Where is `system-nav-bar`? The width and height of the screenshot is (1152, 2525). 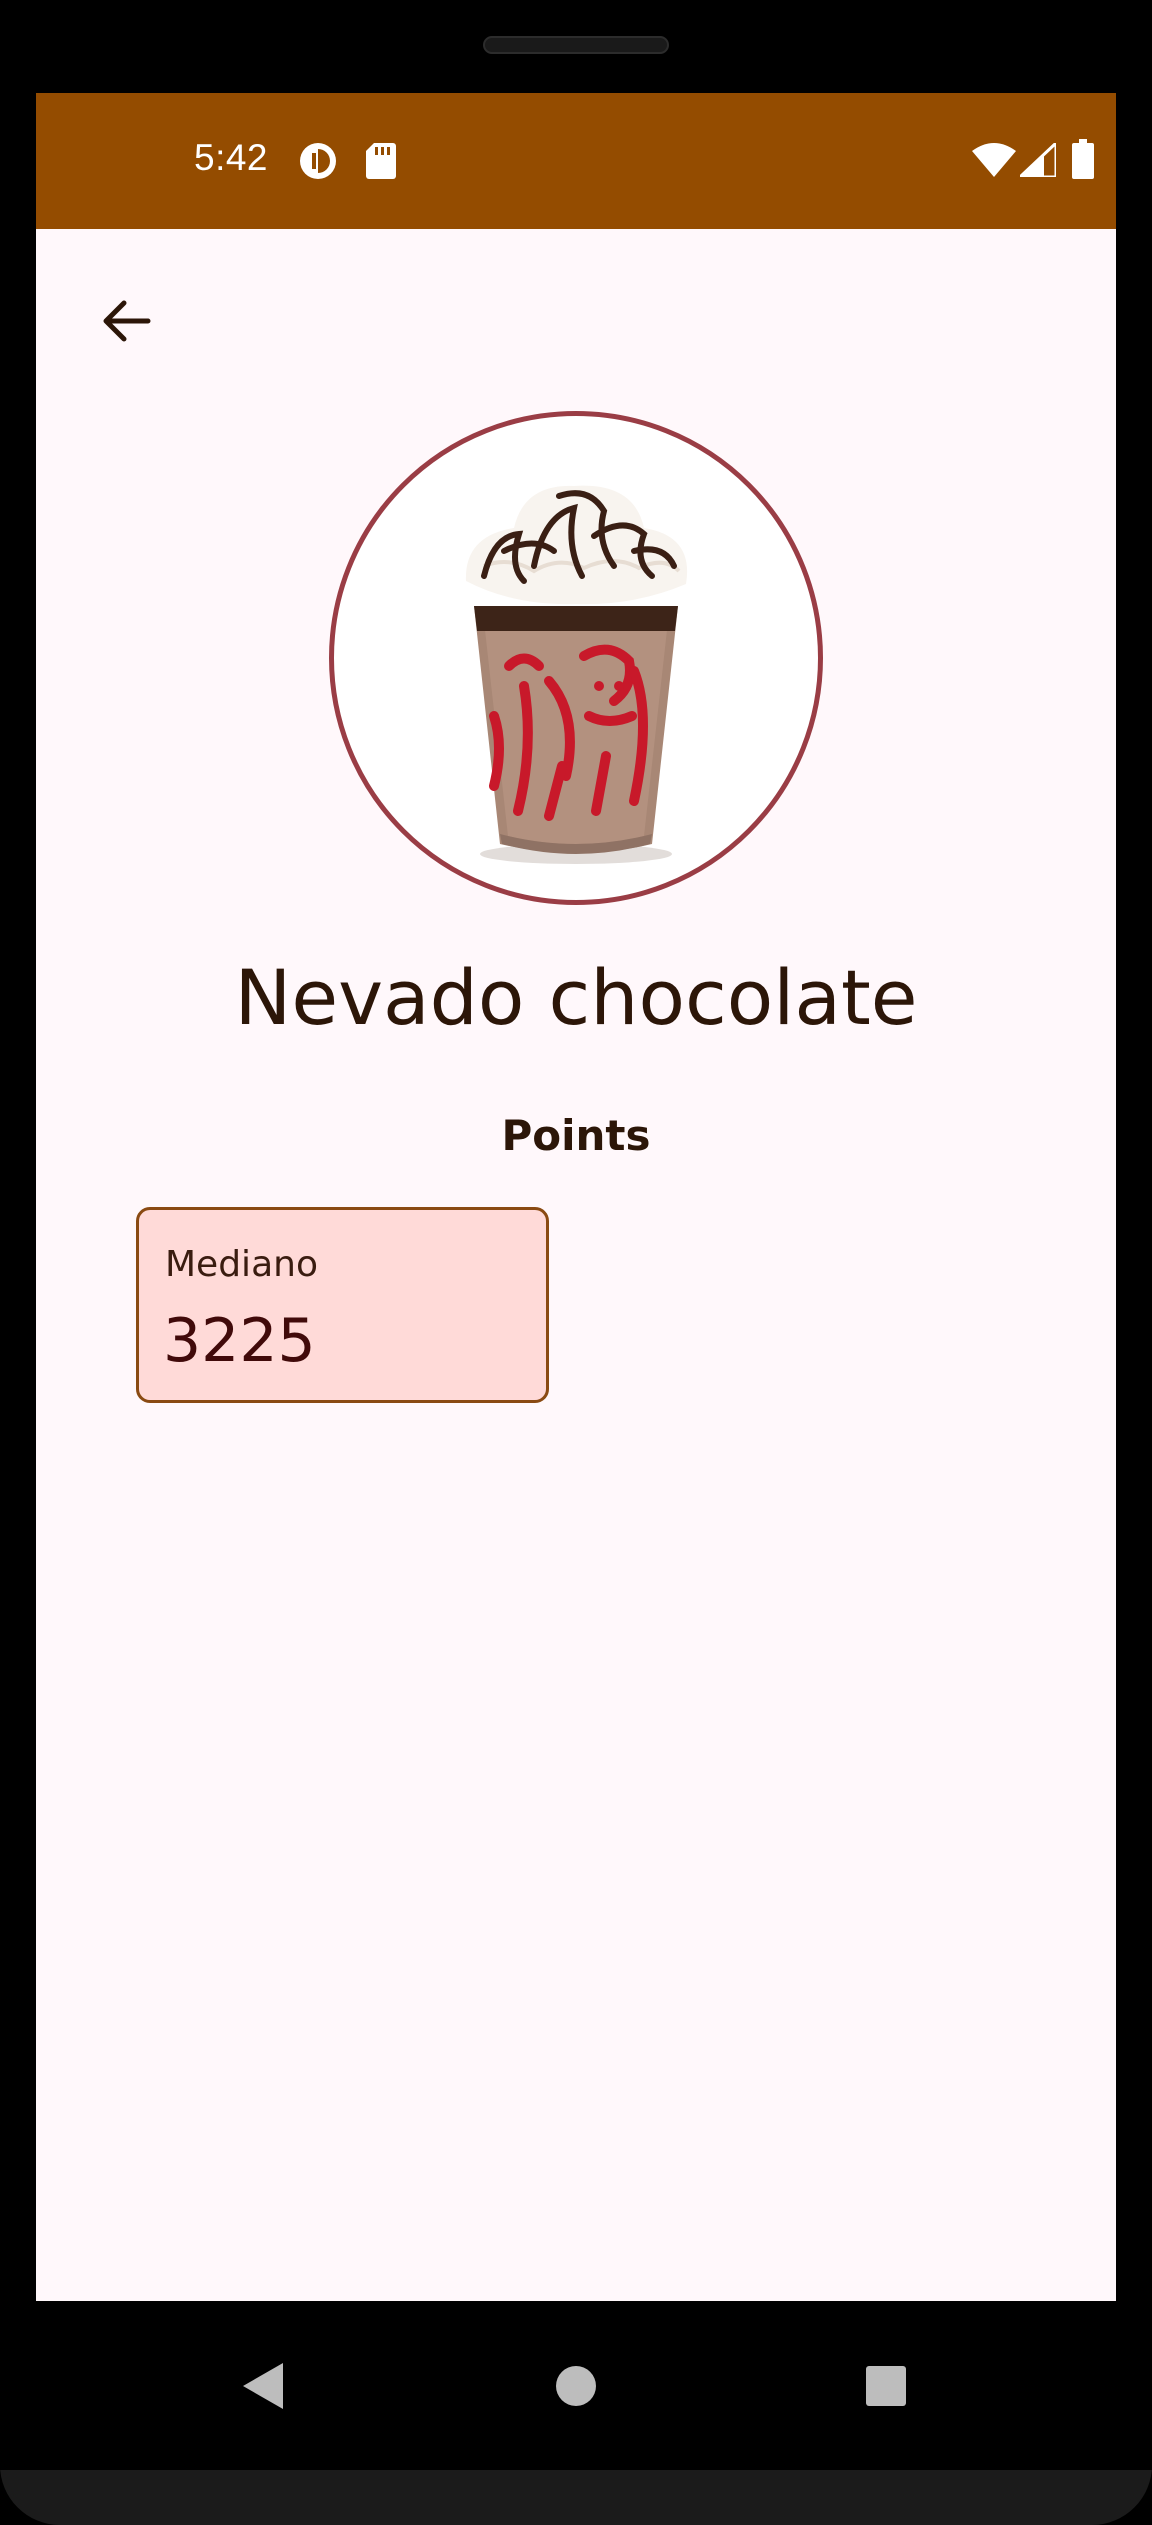
system-nav-bar is located at coordinates (576, 2385).